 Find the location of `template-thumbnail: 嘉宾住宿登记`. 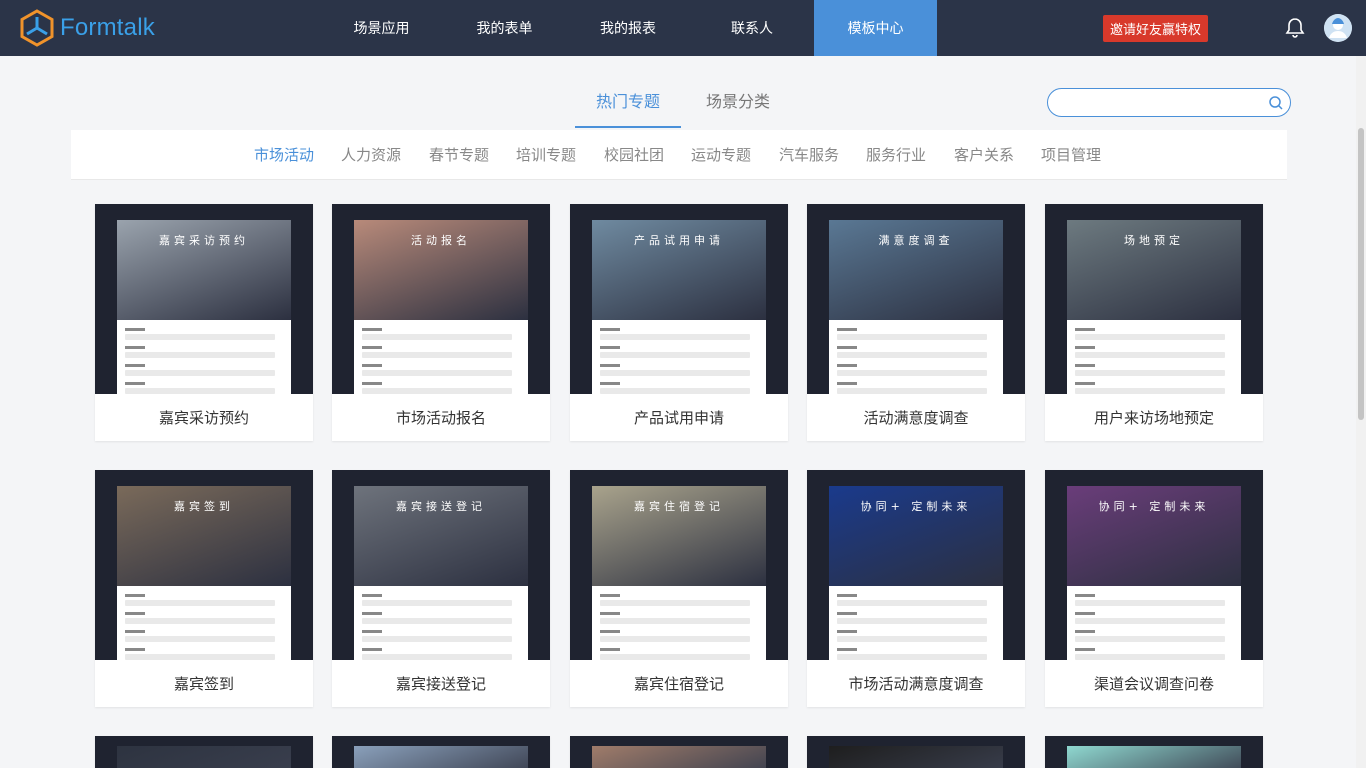

template-thumbnail: 嘉宾住宿登记 is located at coordinates (679, 565).